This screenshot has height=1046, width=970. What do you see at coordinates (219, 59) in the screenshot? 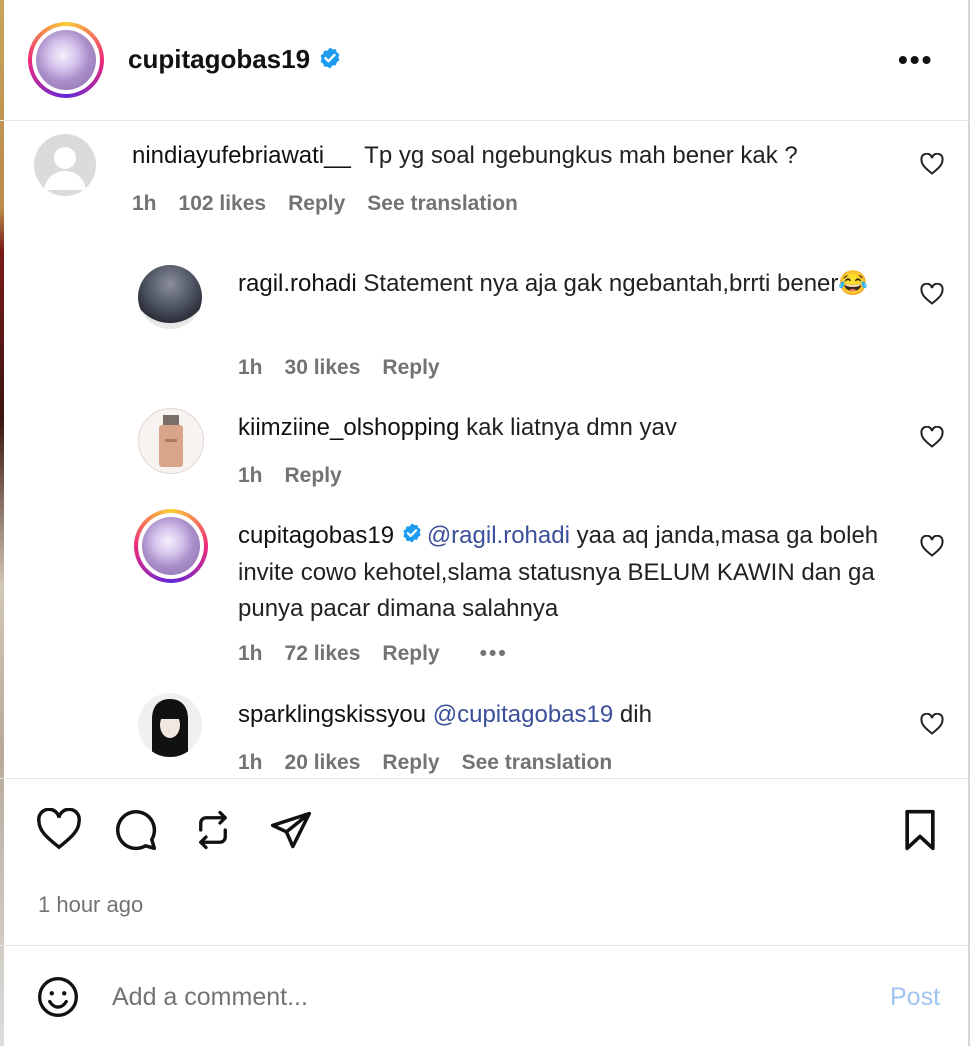
I see `post-author-name: cupitagobas19` at bounding box center [219, 59].